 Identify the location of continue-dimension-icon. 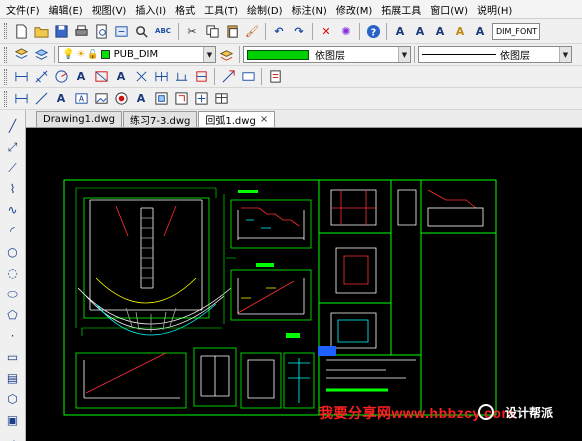
(181, 77).